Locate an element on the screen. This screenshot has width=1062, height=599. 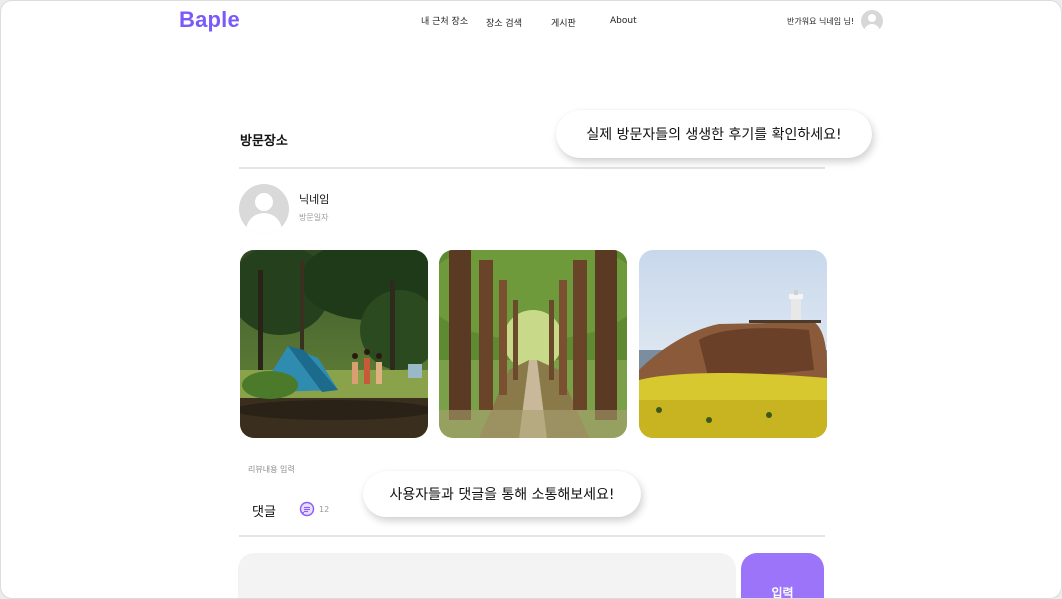
comments-callout: 사용자들과 댓글을 통해 소통해보세요! is located at coordinates (502, 494).